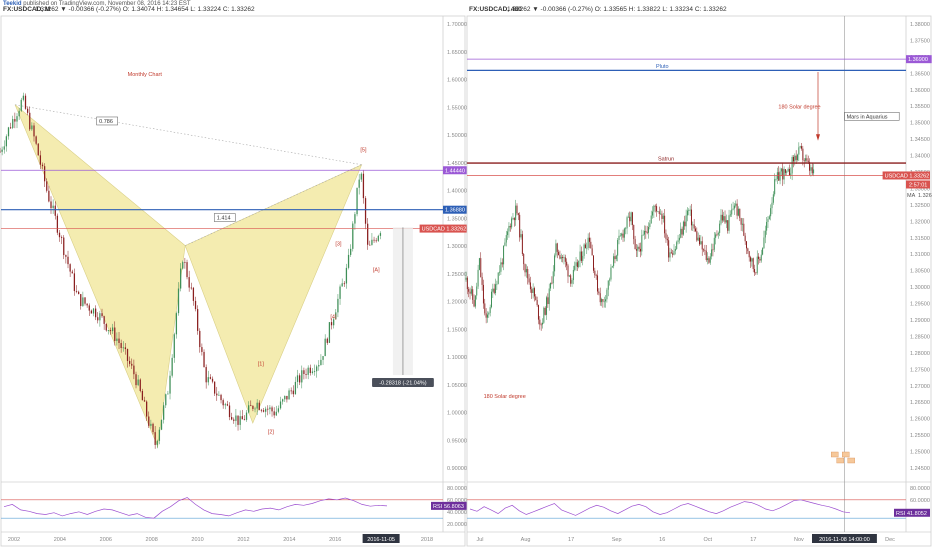 The height and width of the screenshot is (550, 932). I want to click on rsi-tick-label: 40.0000, so click(457, 513).